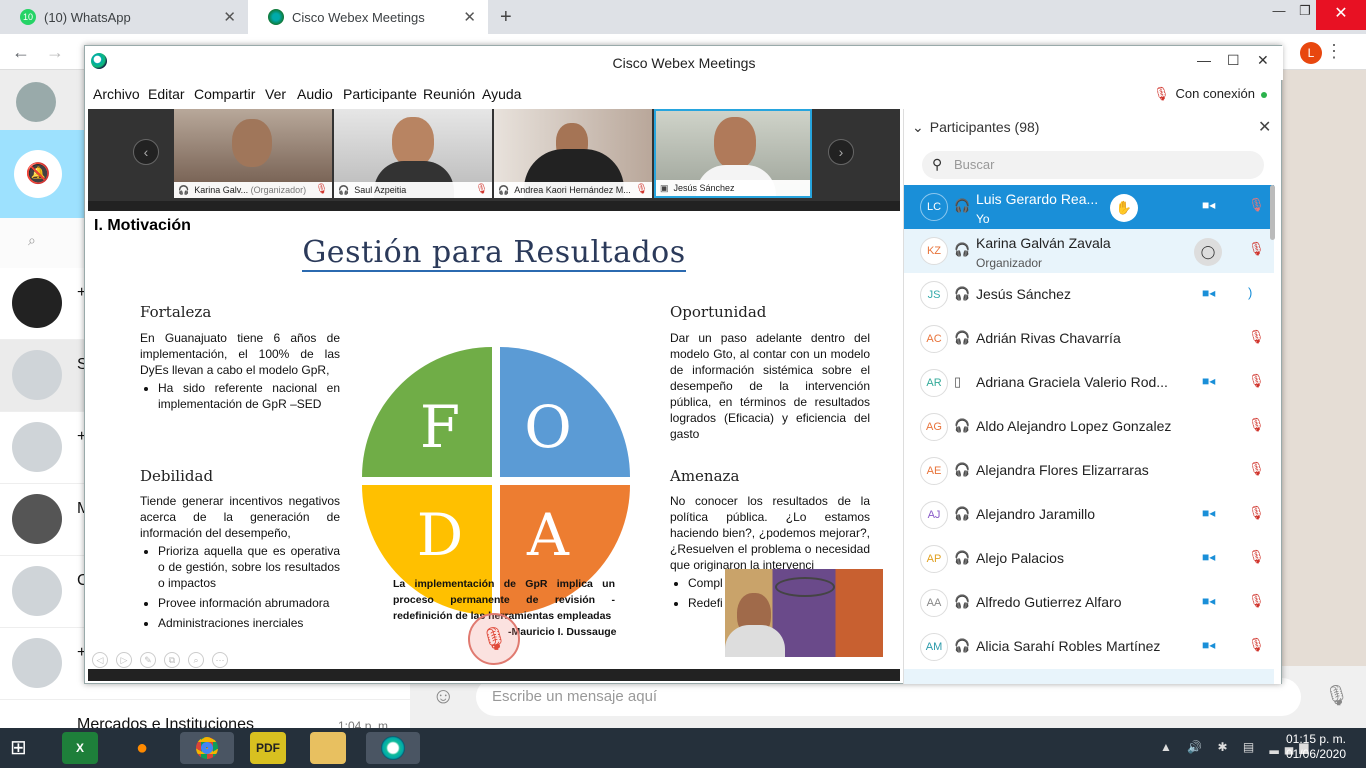 This screenshot has height=768, width=1366. Describe the element at coordinates (1089, 515) in the screenshot. I see `participant-row: AJ 🎧 Alejandro Jaramillo ■◂ 🎙` at that location.